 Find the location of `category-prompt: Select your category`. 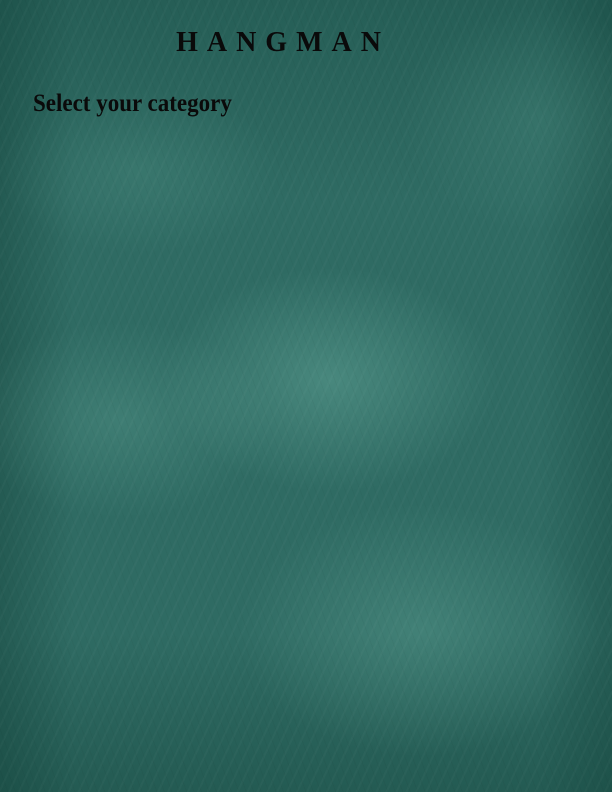

category-prompt: Select your category is located at coordinates (132, 103).